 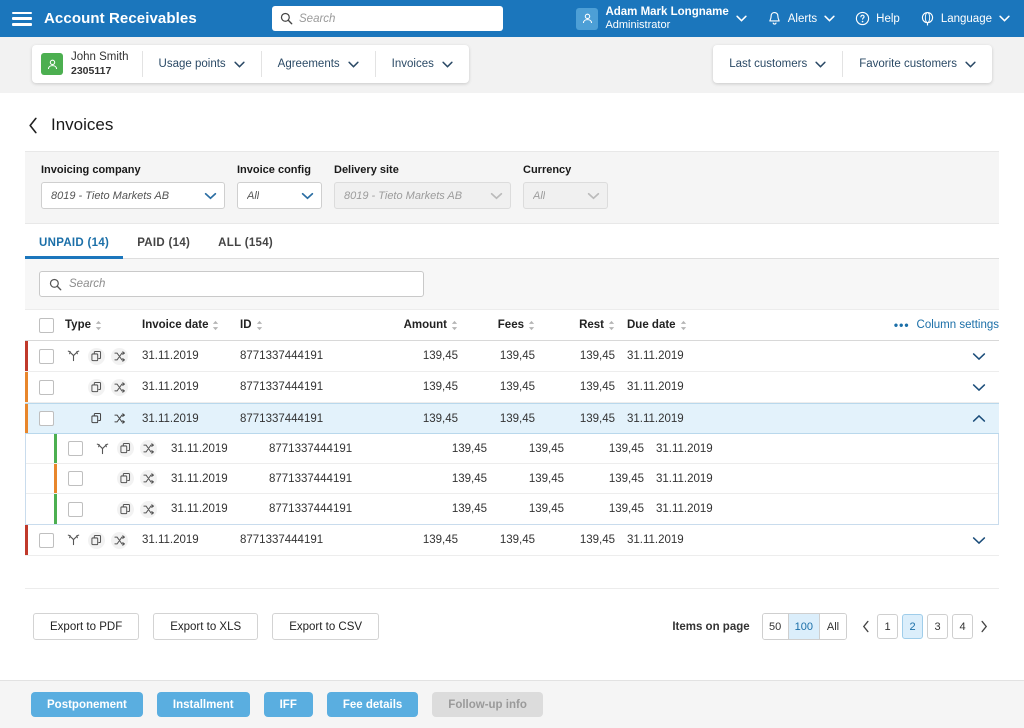 What do you see at coordinates (231, 284) in the screenshot?
I see `table-search-input: Search` at bounding box center [231, 284].